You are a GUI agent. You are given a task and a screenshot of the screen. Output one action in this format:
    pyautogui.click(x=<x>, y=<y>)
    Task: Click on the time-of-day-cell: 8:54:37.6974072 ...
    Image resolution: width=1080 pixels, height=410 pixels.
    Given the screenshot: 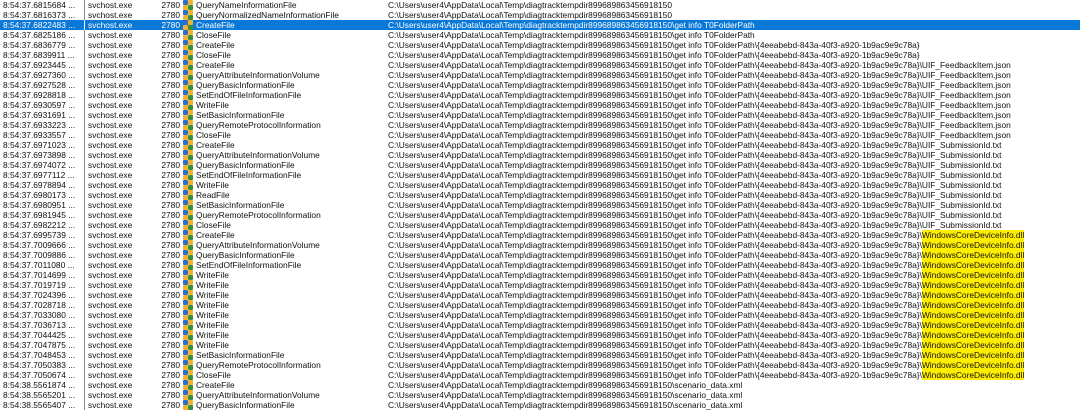 What is the action you would take?
    pyautogui.click(x=39, y=165)
    